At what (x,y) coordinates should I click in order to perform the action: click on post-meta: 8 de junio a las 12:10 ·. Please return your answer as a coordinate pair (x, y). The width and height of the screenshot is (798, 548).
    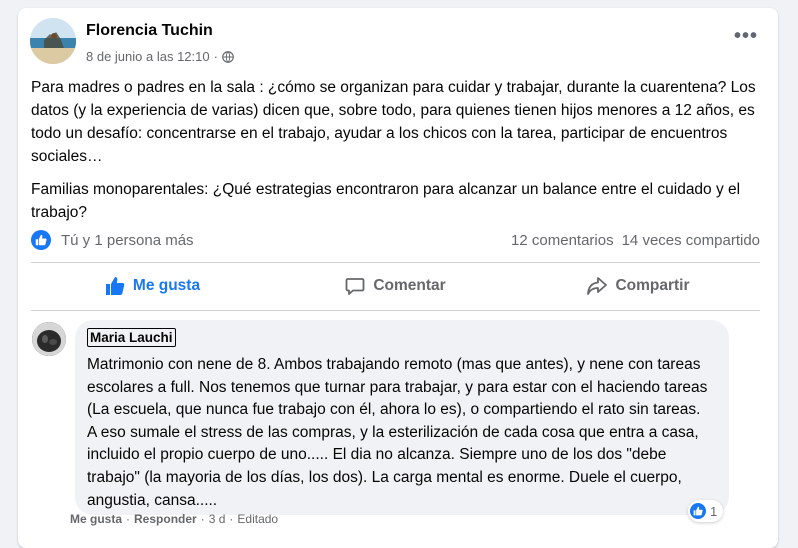
    Looking at the image, I should click on (160, 56).